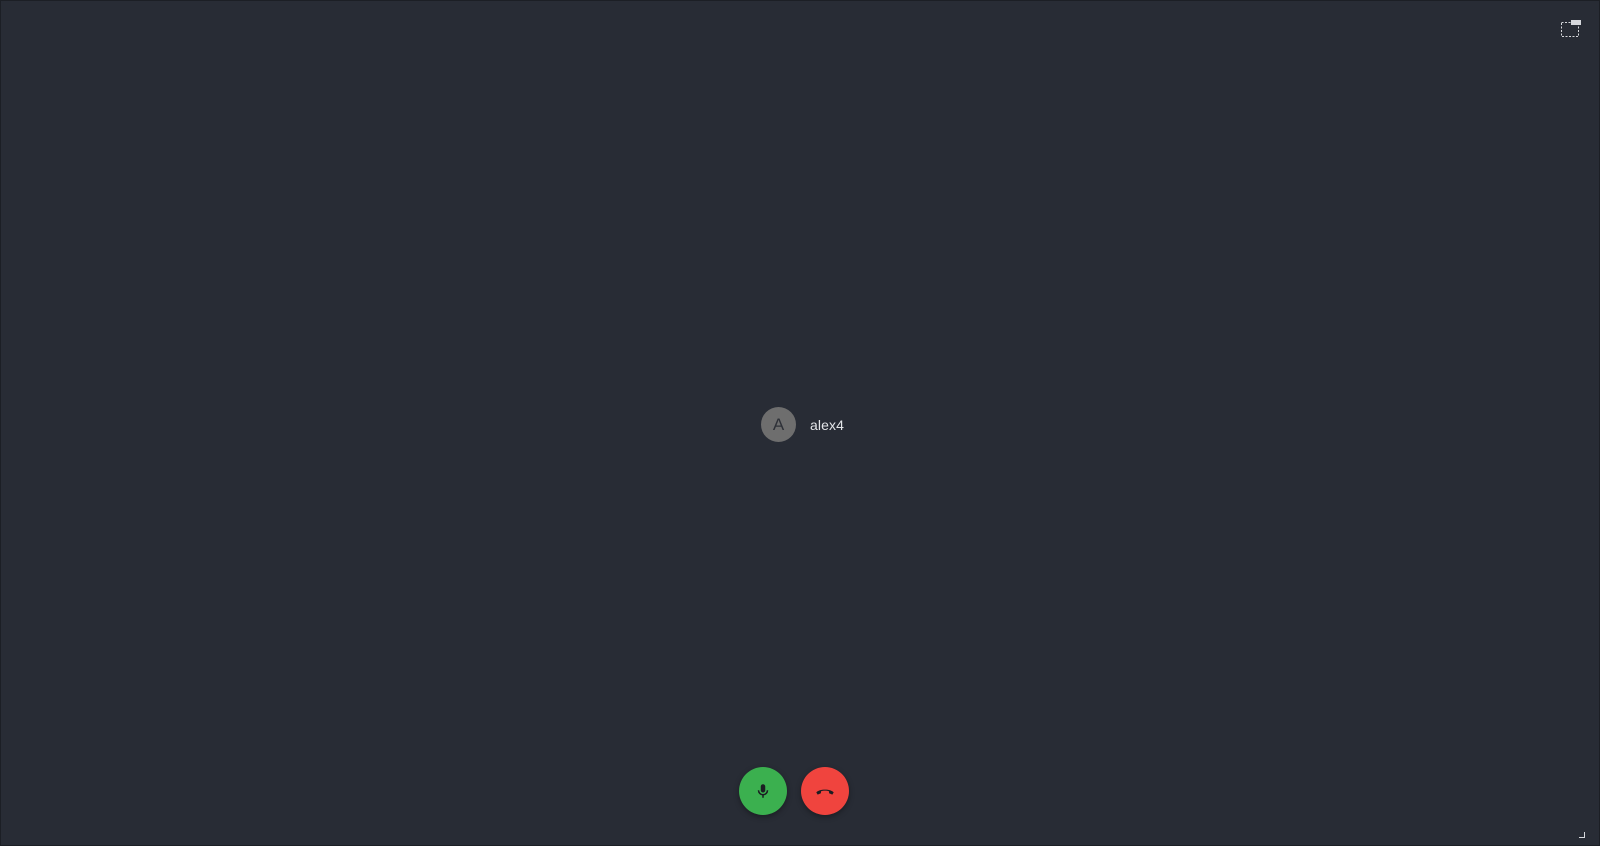 This screenshot has height=846, width=1600. I want to click on avatar: A, so click(778, 424).